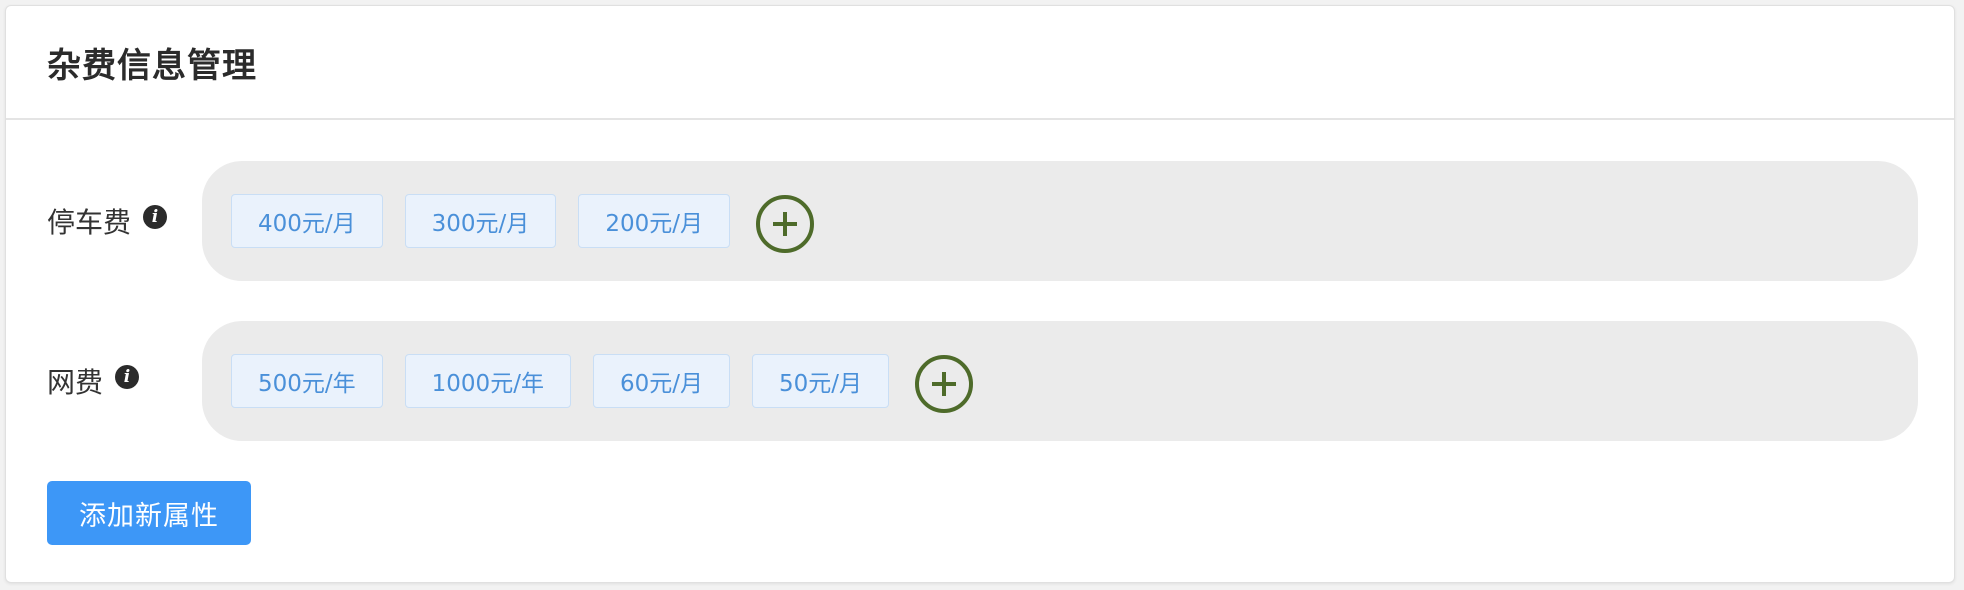  What do you see at coordinates (820, 381) in the screenshot?
I see `tag-value: 50元/月` at bounding box center [820, 381].